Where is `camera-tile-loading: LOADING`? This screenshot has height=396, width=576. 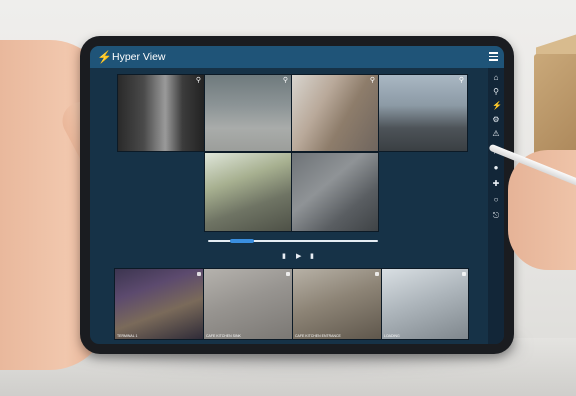 camera-tile-loading: LOADING is located at coordinates (425, 304).